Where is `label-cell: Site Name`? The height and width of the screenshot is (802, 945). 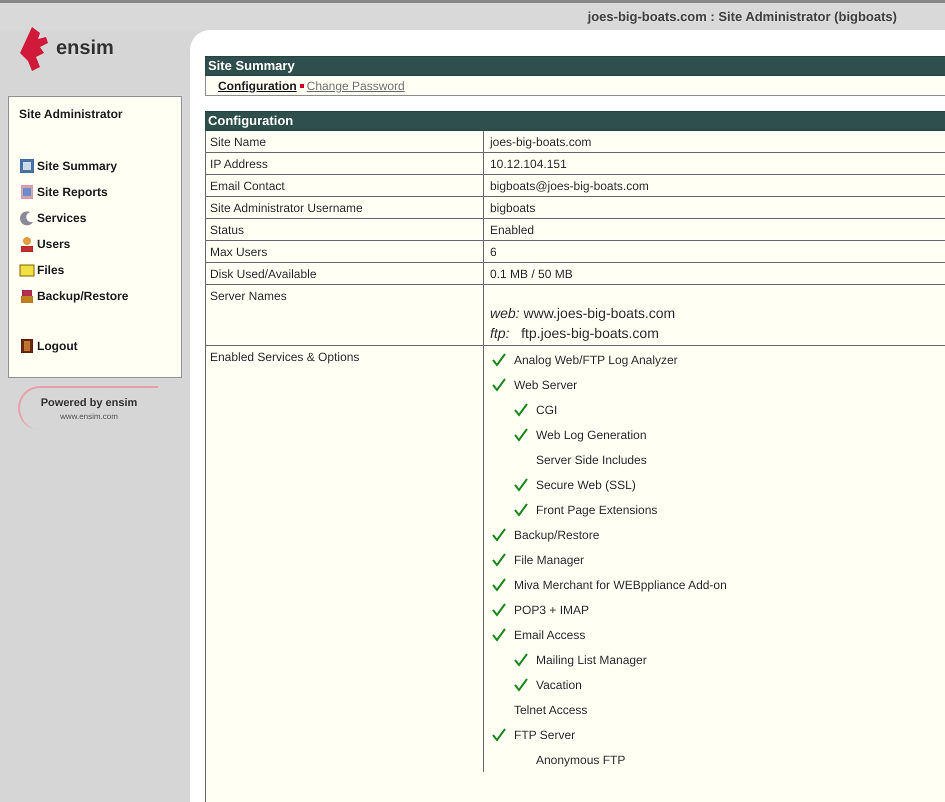 label-cell: Site Name is located at coordinates (345, 141).